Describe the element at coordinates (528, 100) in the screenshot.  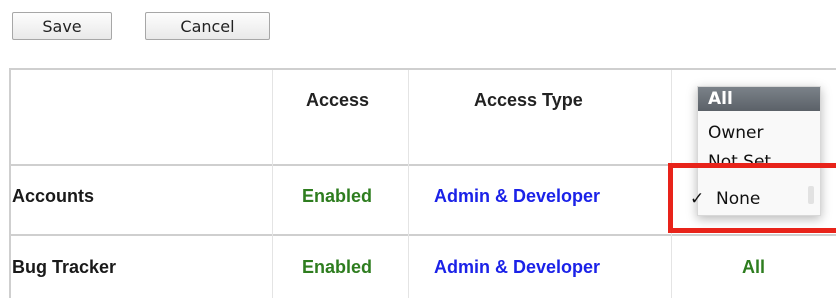
I see `header-access-type: Access Type` at that location.